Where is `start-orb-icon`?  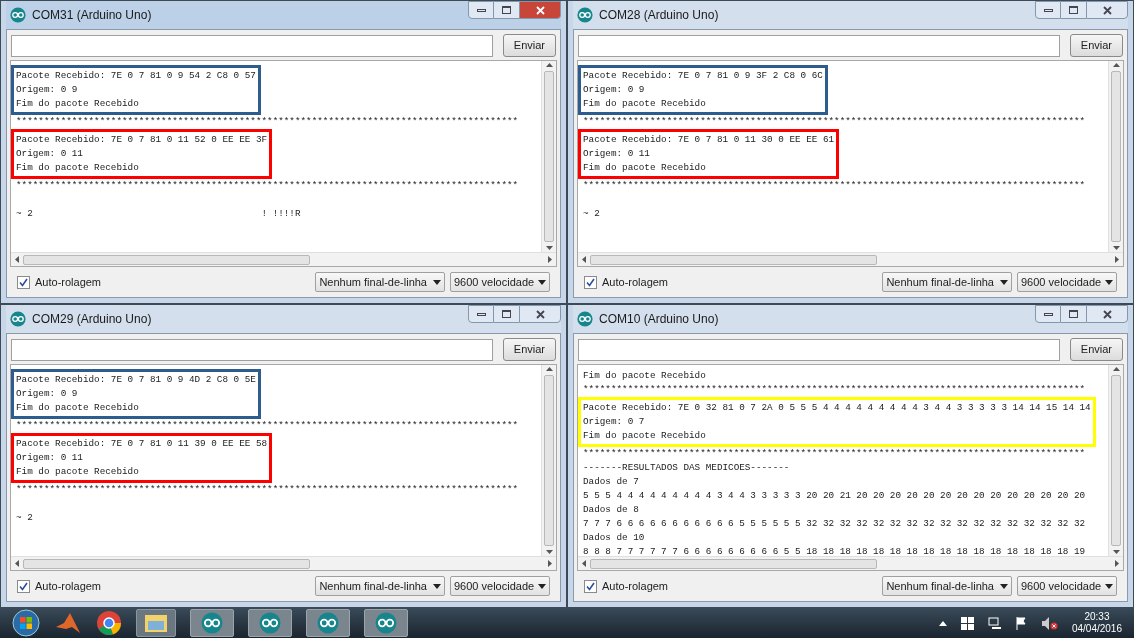
start-orb-icon is located at coordinates (26, 623).